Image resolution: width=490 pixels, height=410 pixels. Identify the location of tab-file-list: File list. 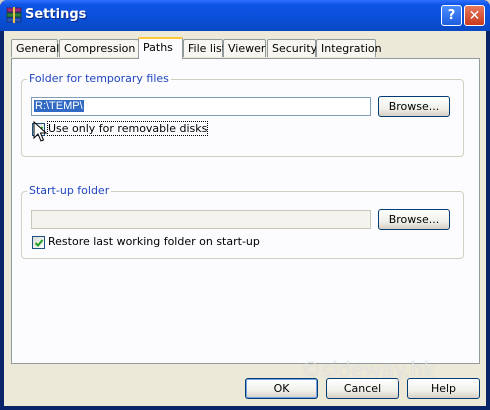
(204, 48).